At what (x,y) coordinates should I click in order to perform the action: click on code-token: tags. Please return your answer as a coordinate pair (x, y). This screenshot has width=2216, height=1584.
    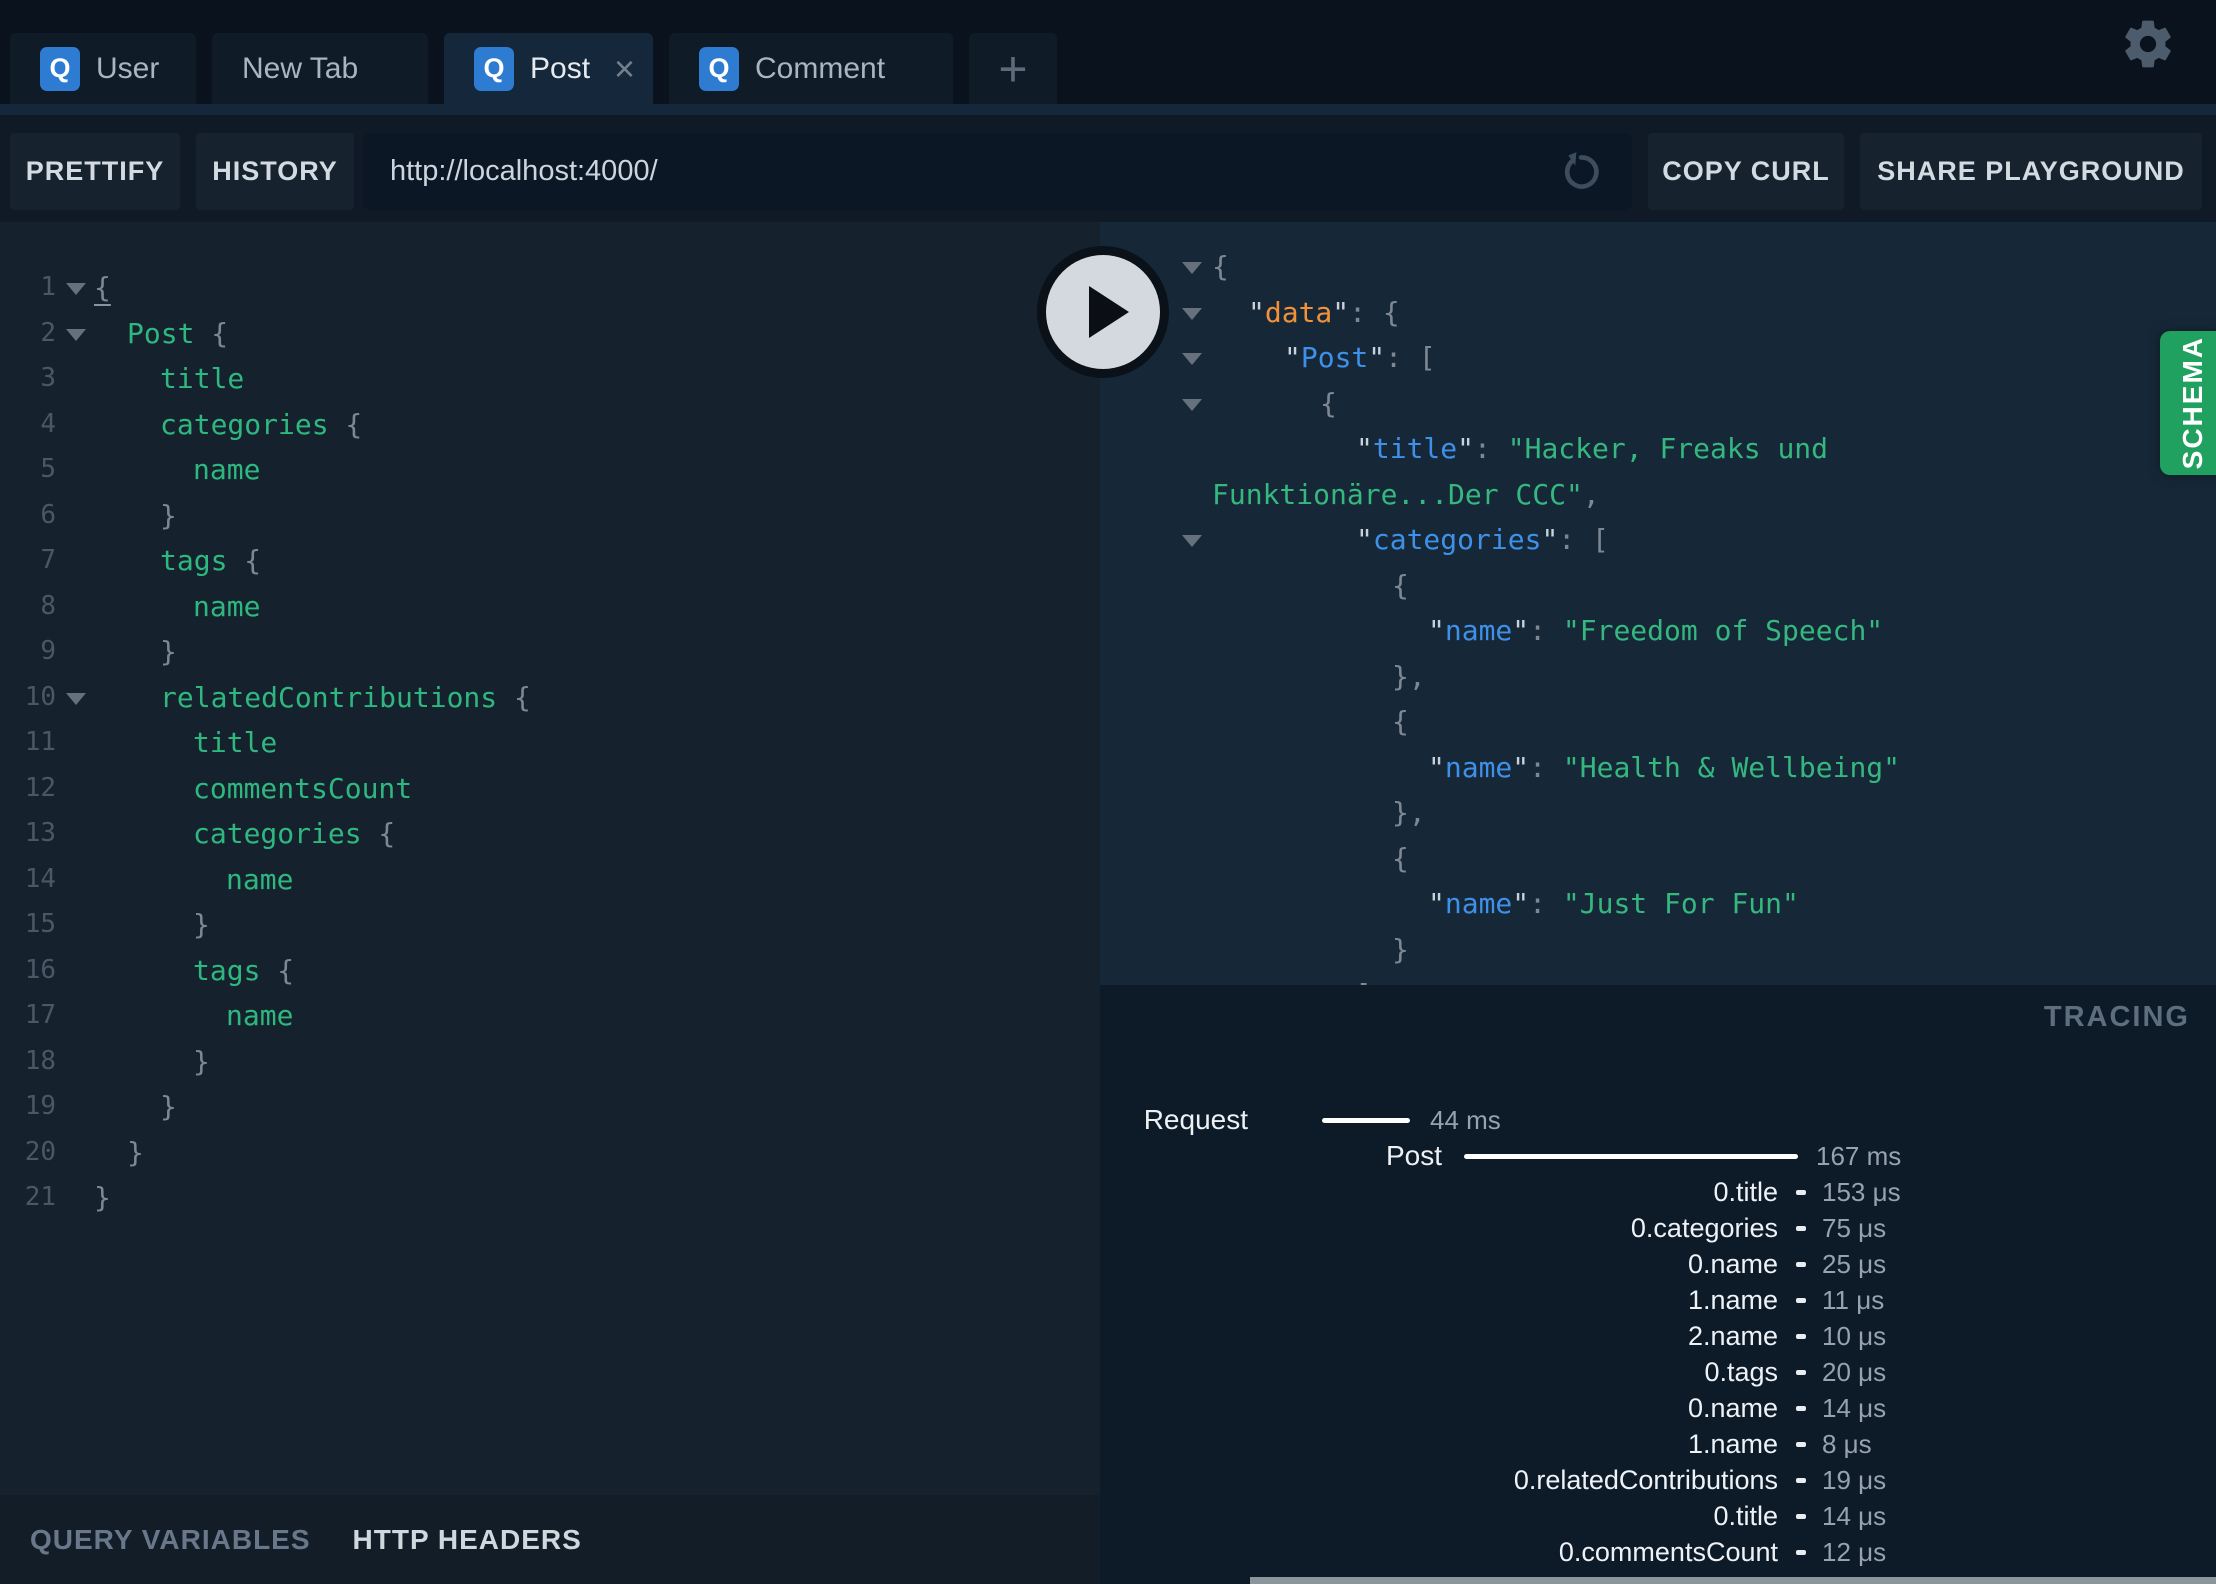
    Looking at the image, I should click on (194, 560).